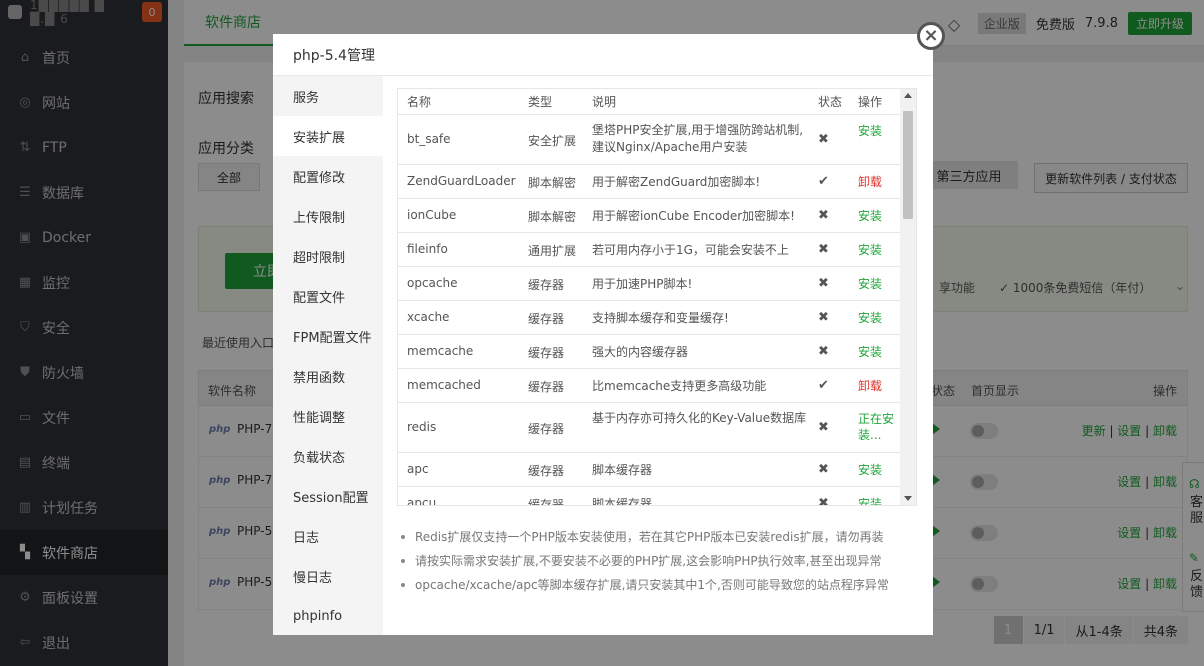 The height and width of the screenshot is (666, 1204). What do you see at coordinates (328, 216) in the screenshot?
I see `dialog-menu-item: 上传限制` at bounding box center [328, 216].